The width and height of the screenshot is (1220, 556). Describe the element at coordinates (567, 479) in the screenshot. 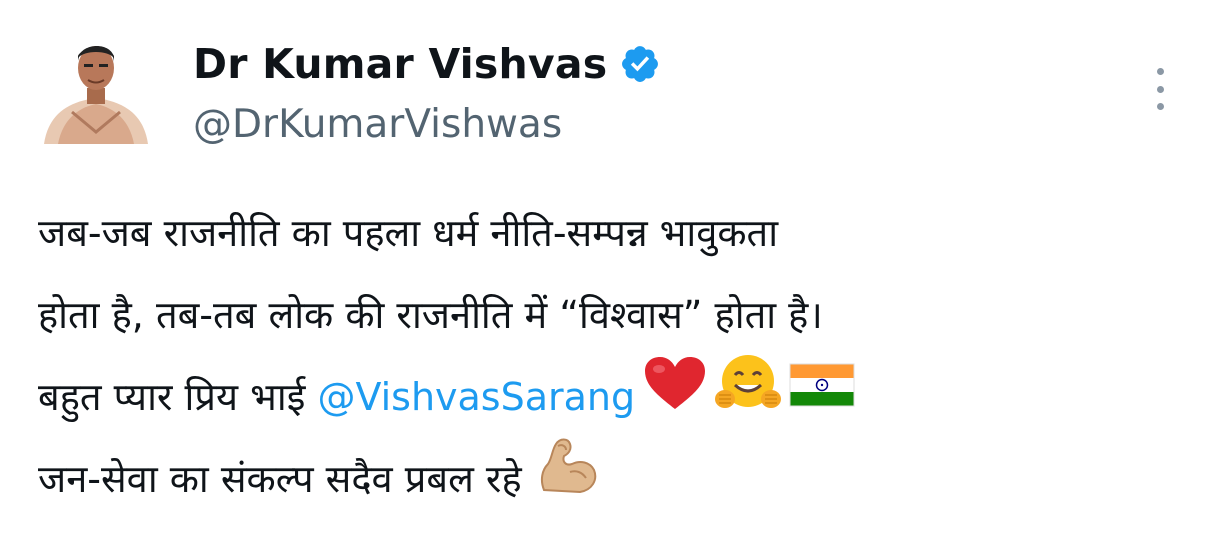

I see `flexed-biceps-emoji` at that location.